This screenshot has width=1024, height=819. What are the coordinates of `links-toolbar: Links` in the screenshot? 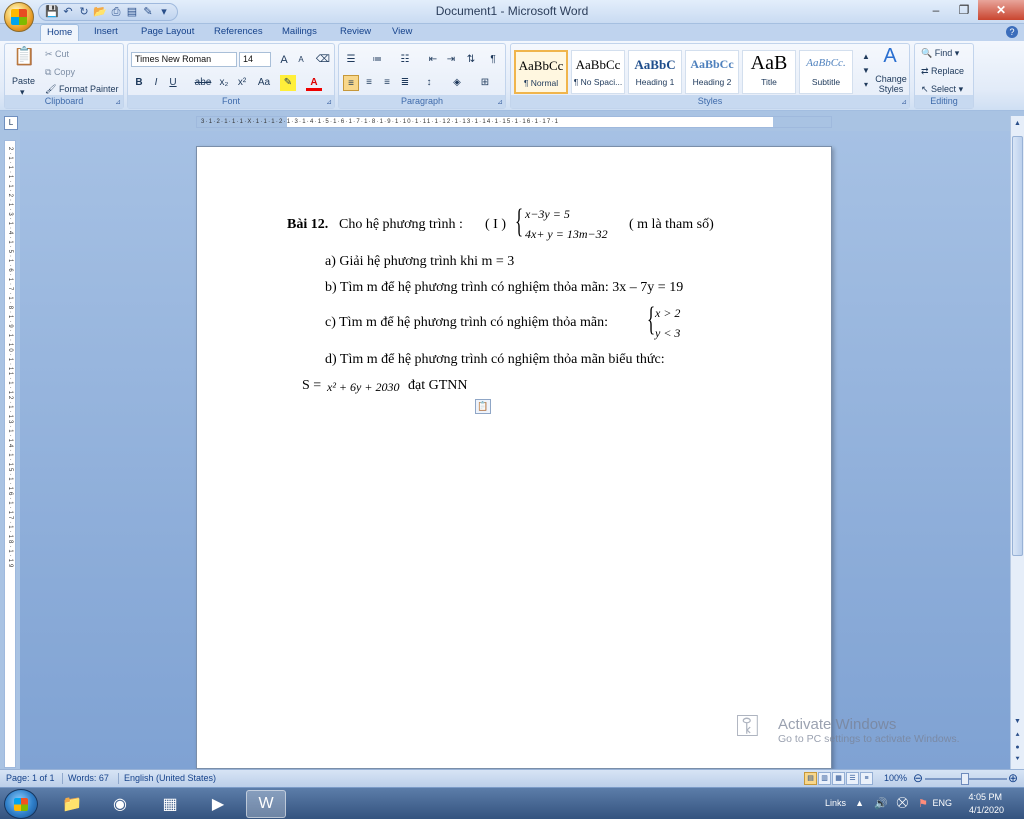 It's located at (835, 803).